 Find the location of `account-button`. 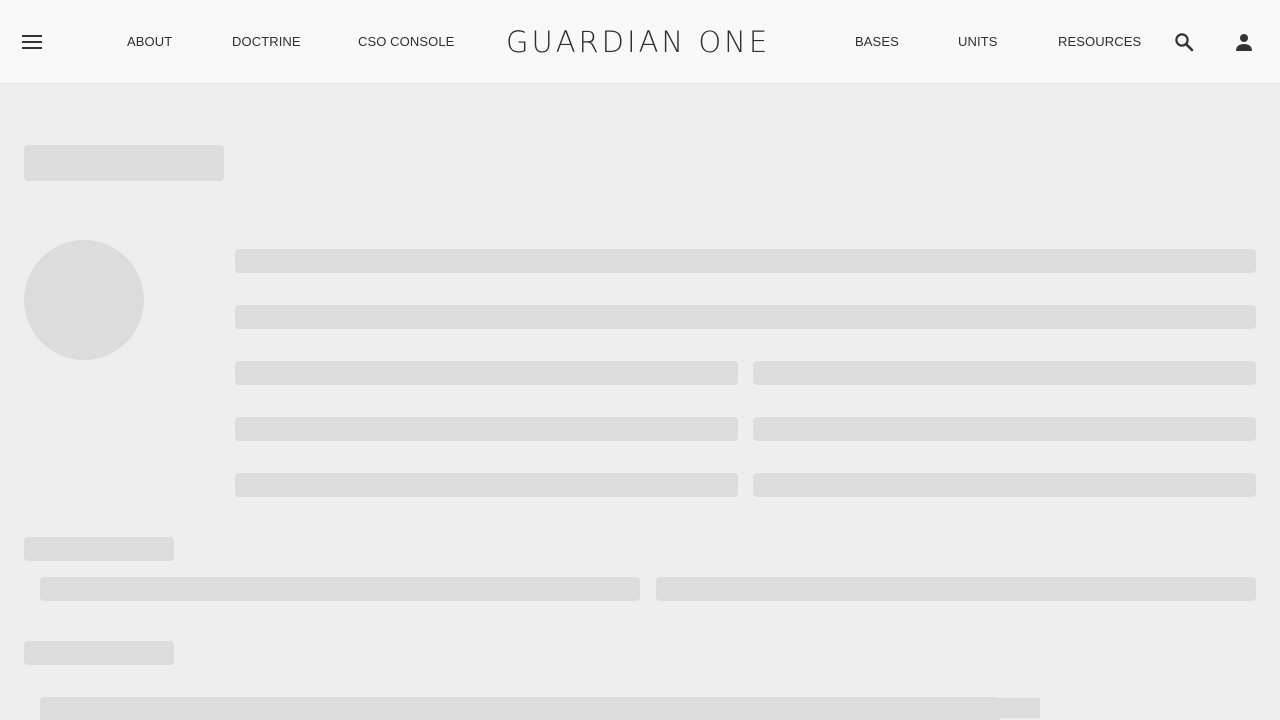

account-button is located at coordinates (1244, 42).